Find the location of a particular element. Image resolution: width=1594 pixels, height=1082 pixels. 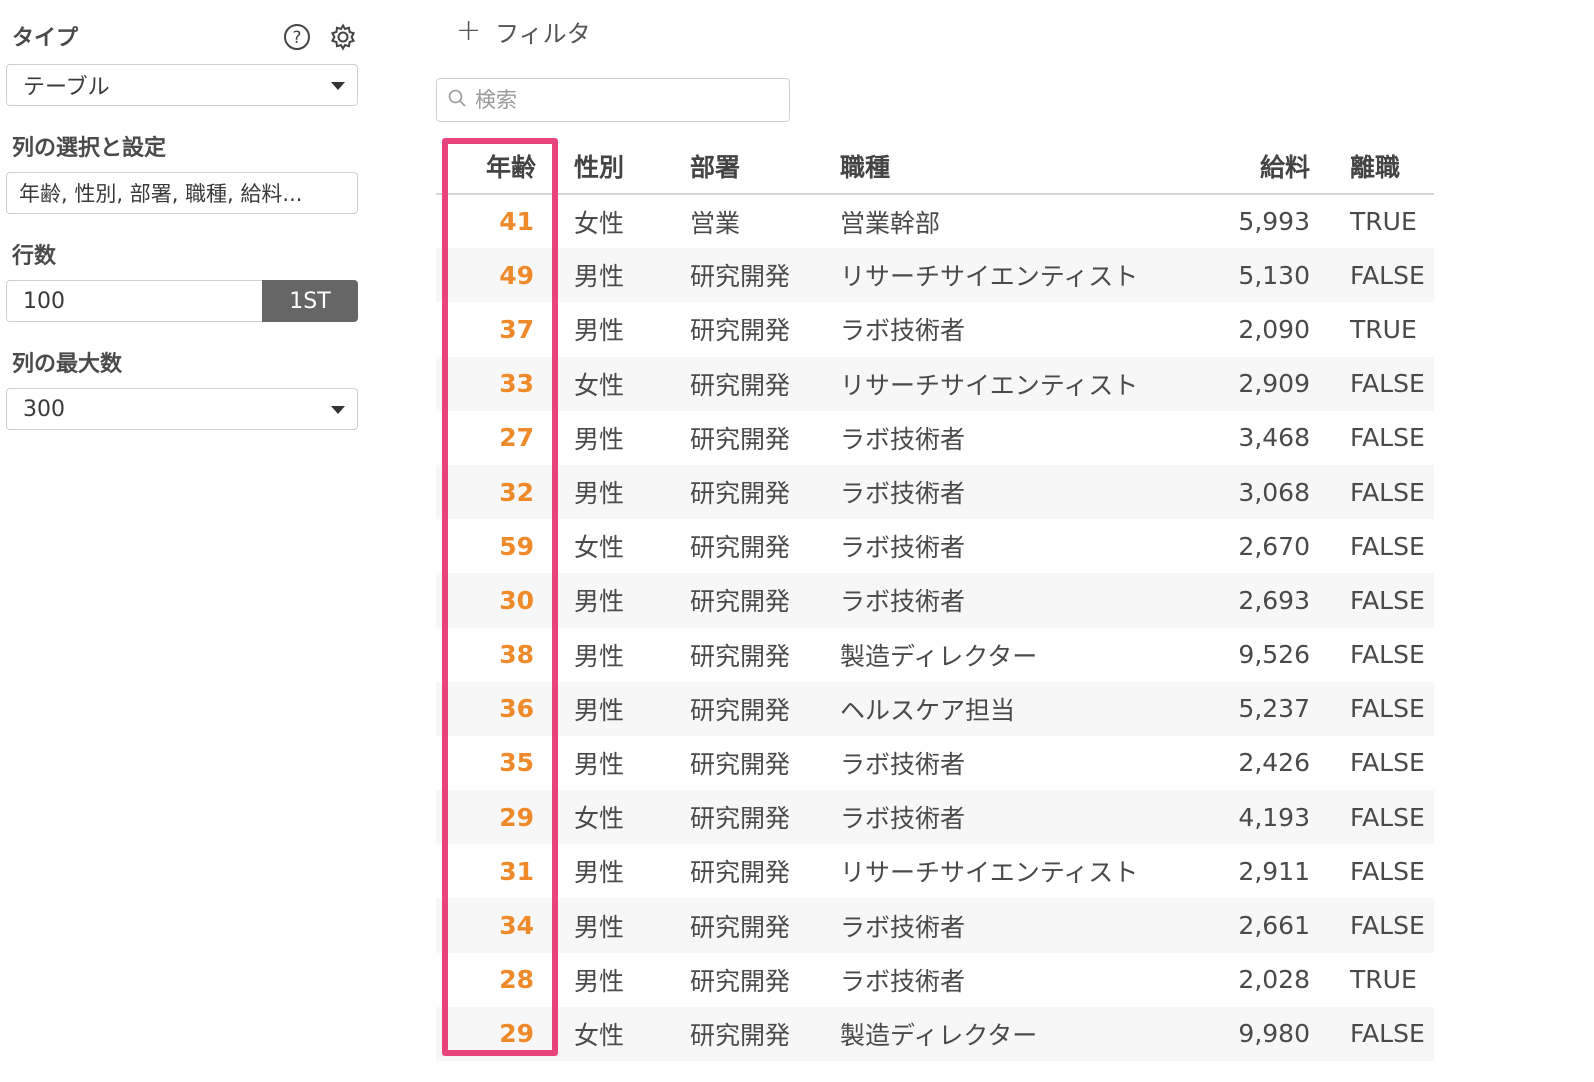

cell-age: 27 is located at coordinates (516, 438).